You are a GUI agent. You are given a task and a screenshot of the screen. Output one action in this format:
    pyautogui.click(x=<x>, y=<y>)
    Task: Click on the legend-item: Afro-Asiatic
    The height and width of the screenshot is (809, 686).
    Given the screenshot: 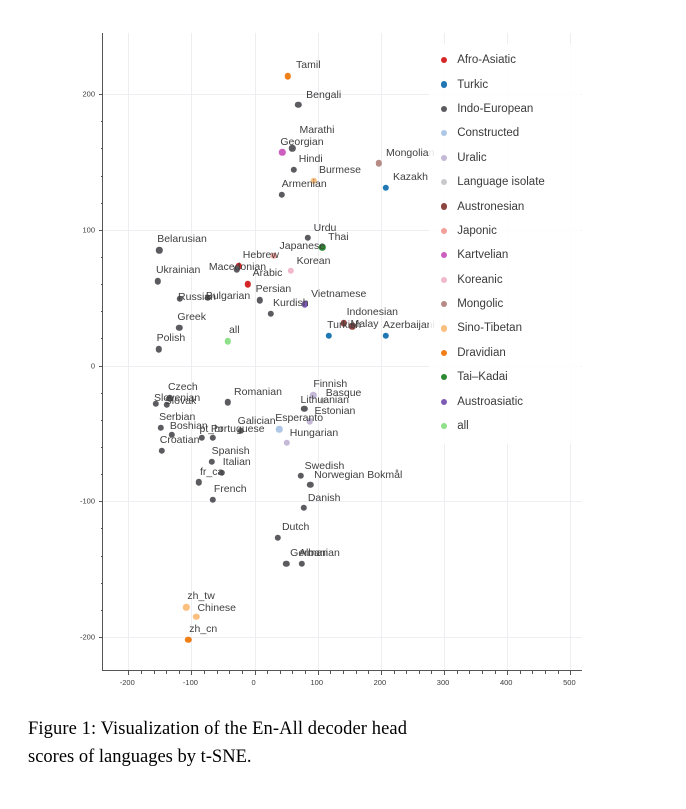 What is the action you would take?
    pyautogui.click(x=505, y=60)
    